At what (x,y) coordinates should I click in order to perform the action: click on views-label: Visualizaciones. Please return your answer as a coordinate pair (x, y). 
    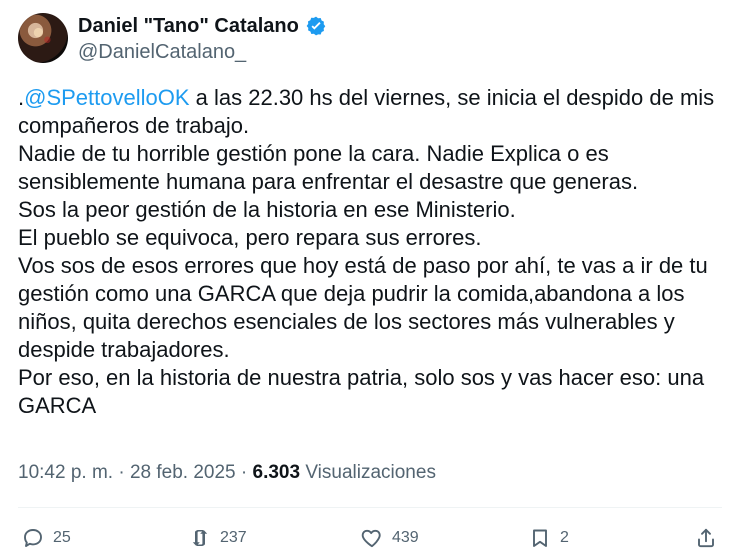
    Looking at the image, I should click on (368, 472).